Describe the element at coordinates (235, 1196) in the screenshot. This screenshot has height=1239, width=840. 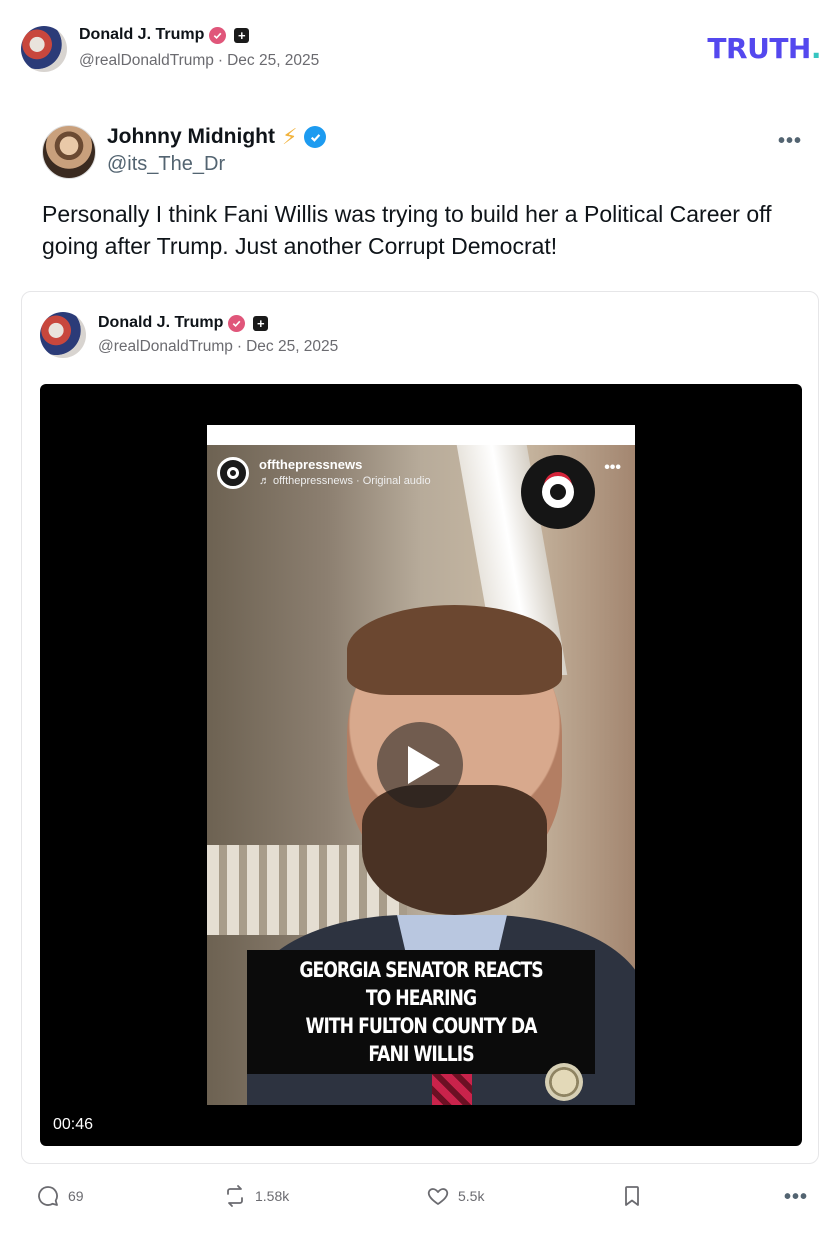
I see `retruth-icon` at that location.